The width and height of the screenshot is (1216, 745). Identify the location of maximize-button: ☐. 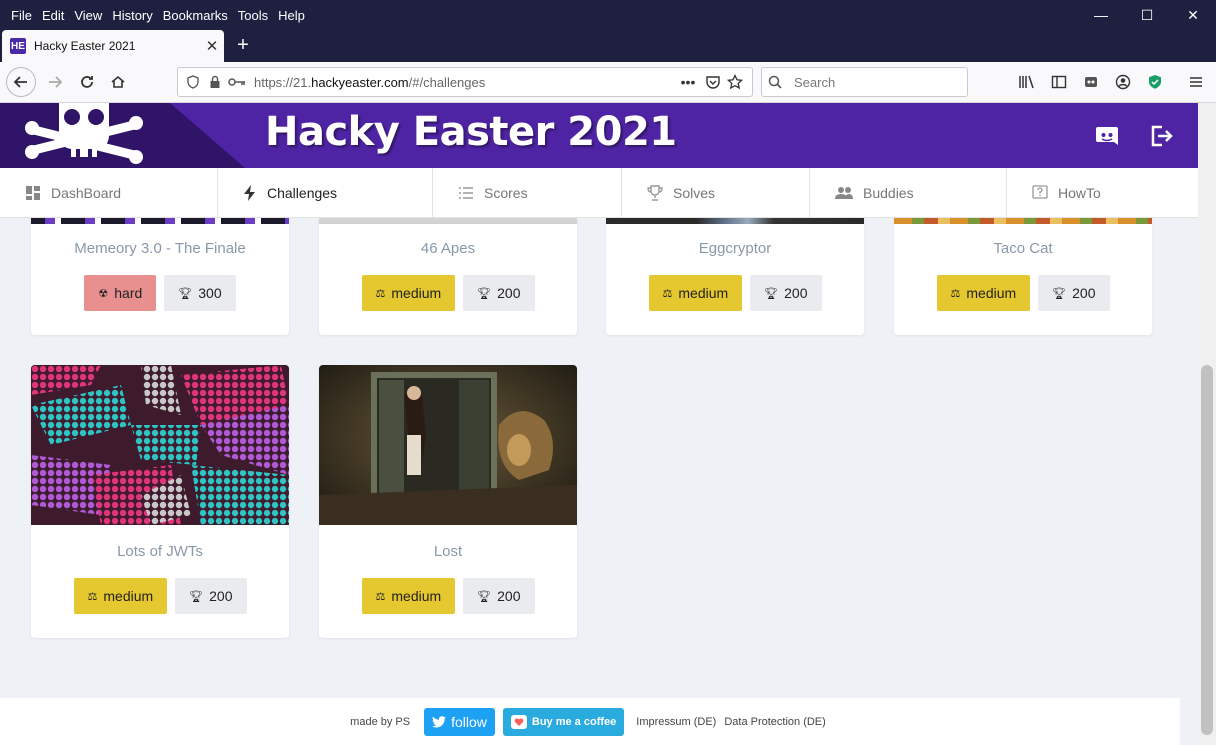
(1147, 15).